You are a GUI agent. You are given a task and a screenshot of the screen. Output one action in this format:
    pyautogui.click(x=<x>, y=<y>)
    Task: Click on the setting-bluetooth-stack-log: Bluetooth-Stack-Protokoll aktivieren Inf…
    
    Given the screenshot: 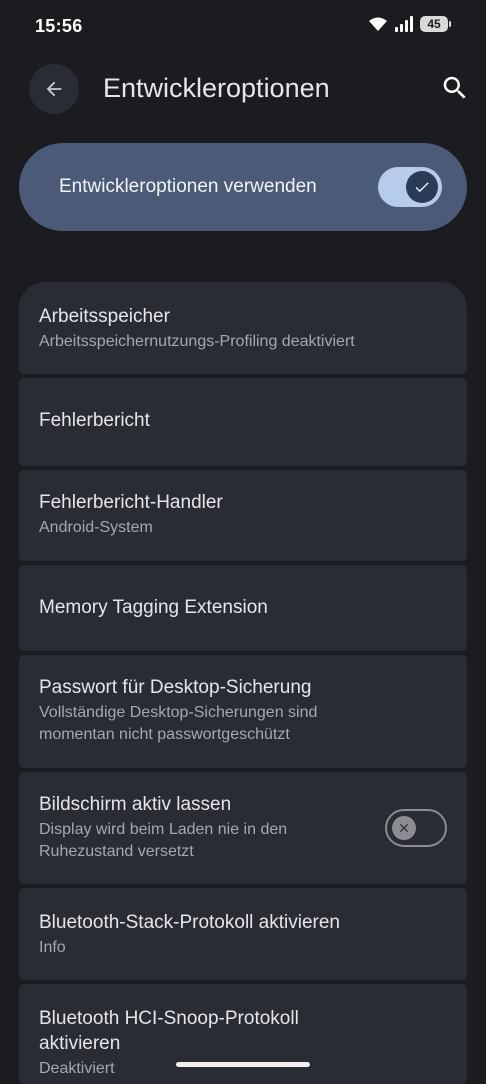 What is the action you would take?
    pyautogui.click(x=243, y=934)
    